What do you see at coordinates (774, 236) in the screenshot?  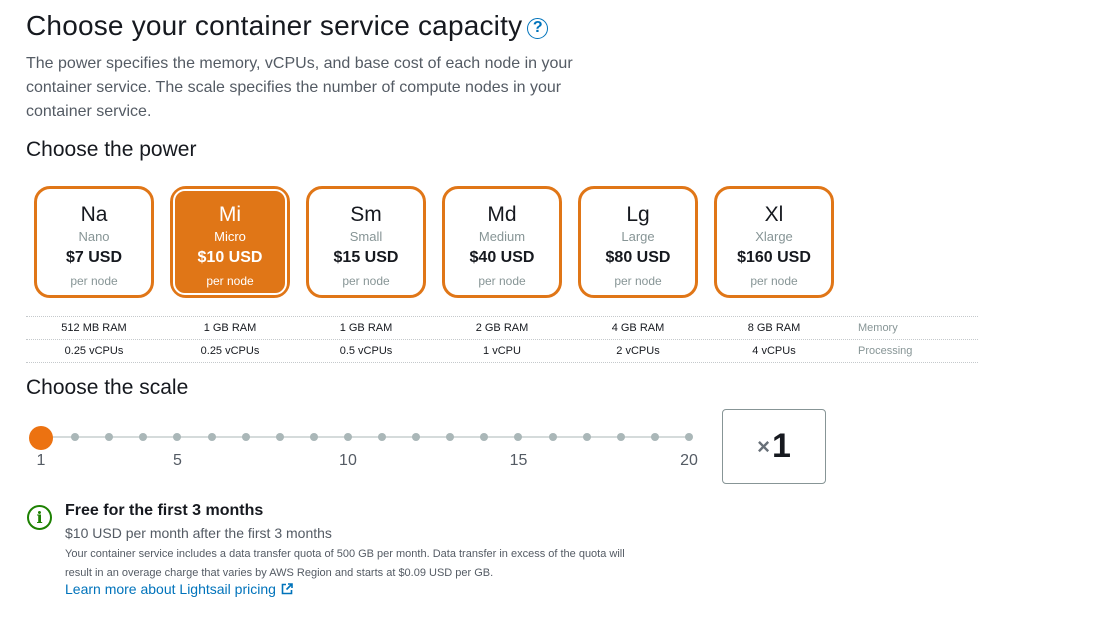 I see `power-name: Xlarge` at bounding box center [774, 236].